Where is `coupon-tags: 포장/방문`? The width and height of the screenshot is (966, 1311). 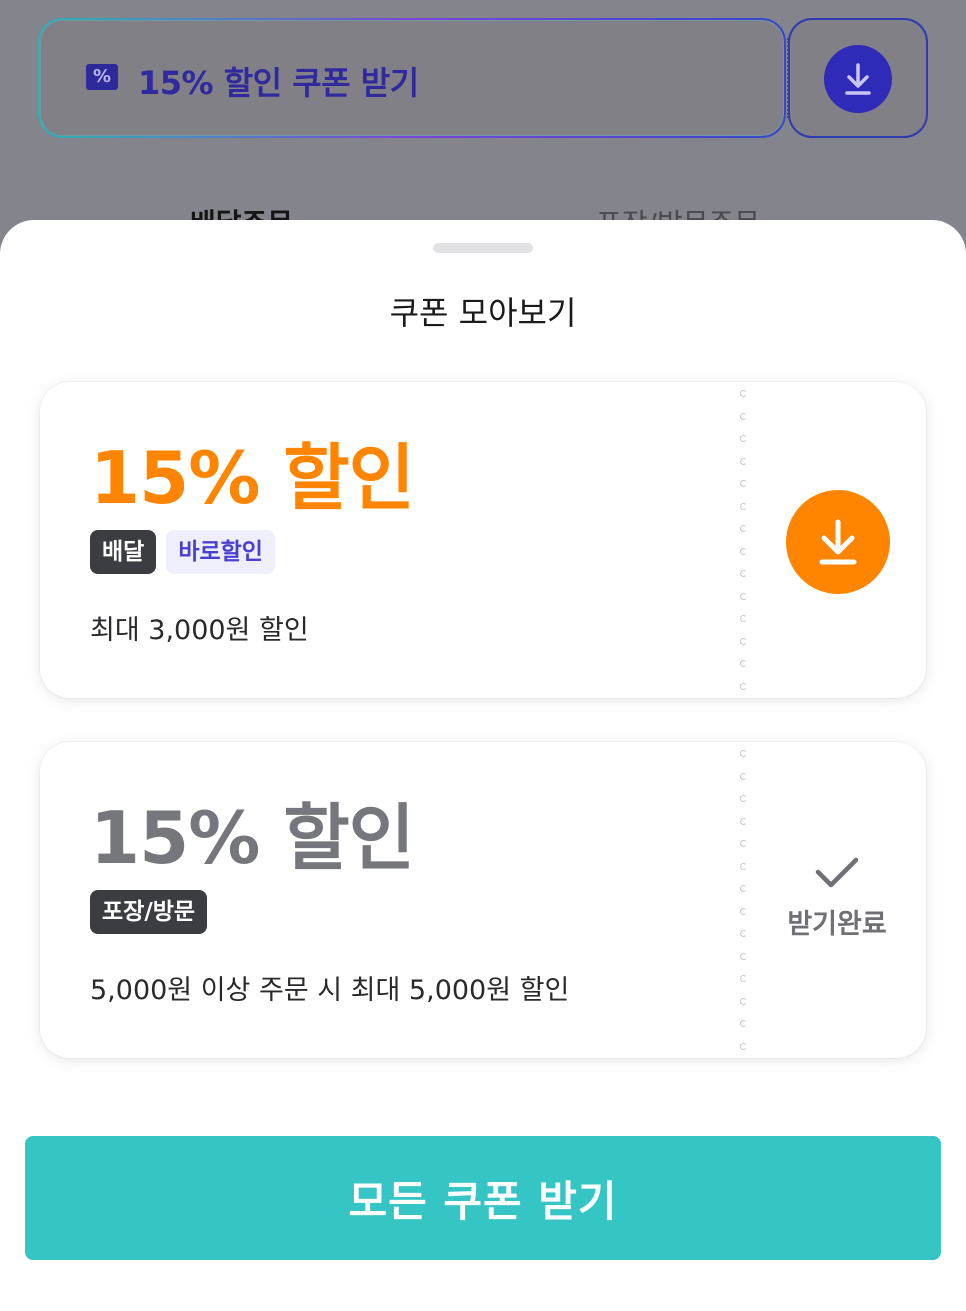
coupon-tags: 포장/방문 is located at coordinates (149, 912).